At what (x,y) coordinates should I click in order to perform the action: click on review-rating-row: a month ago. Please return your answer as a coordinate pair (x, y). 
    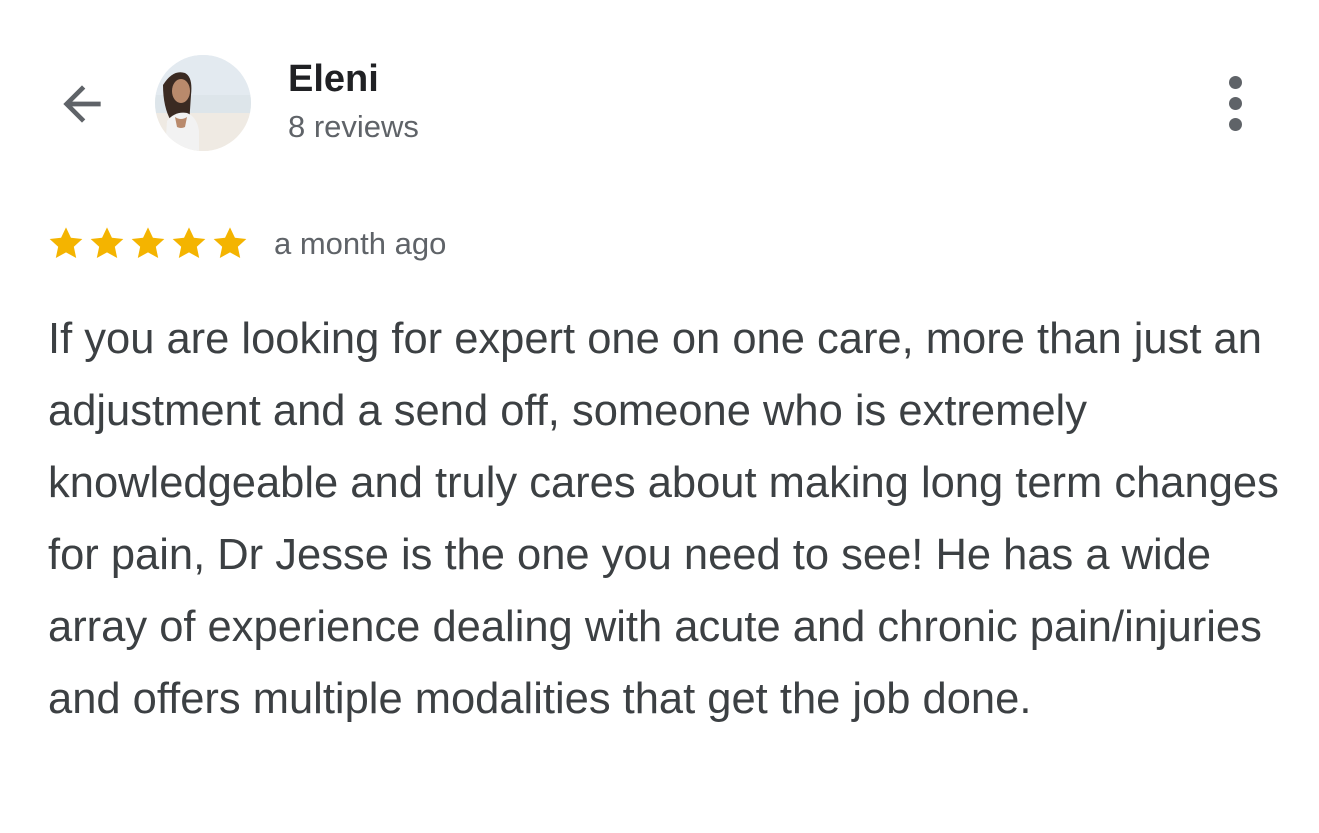
    Looking at the image, I should click on (246, 244).